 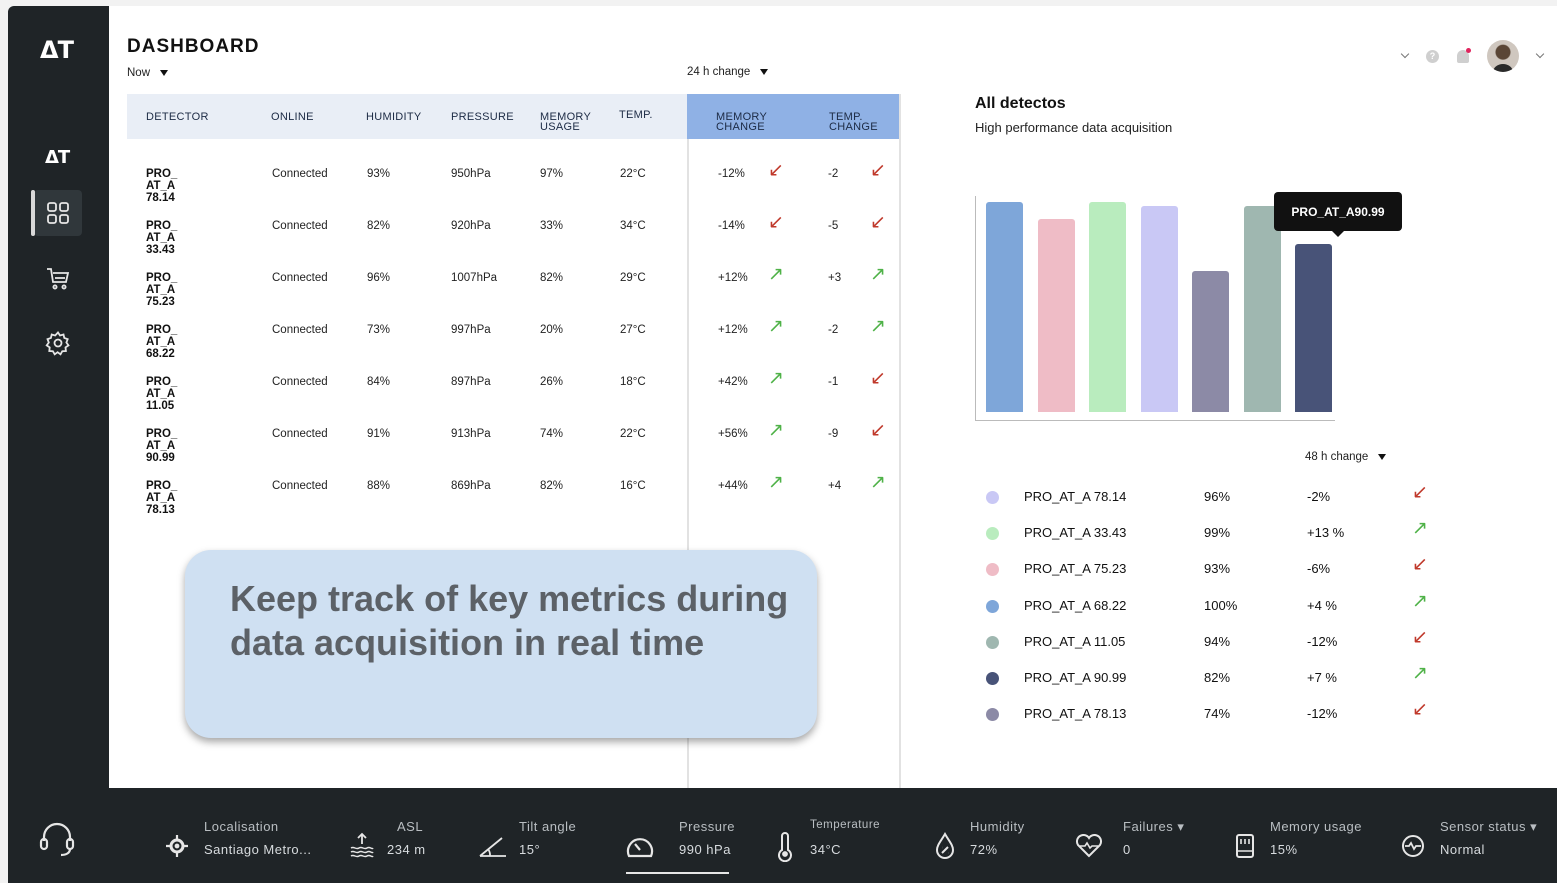 I want to click on cell-temp: 22°C, so click(x=633, y=174).